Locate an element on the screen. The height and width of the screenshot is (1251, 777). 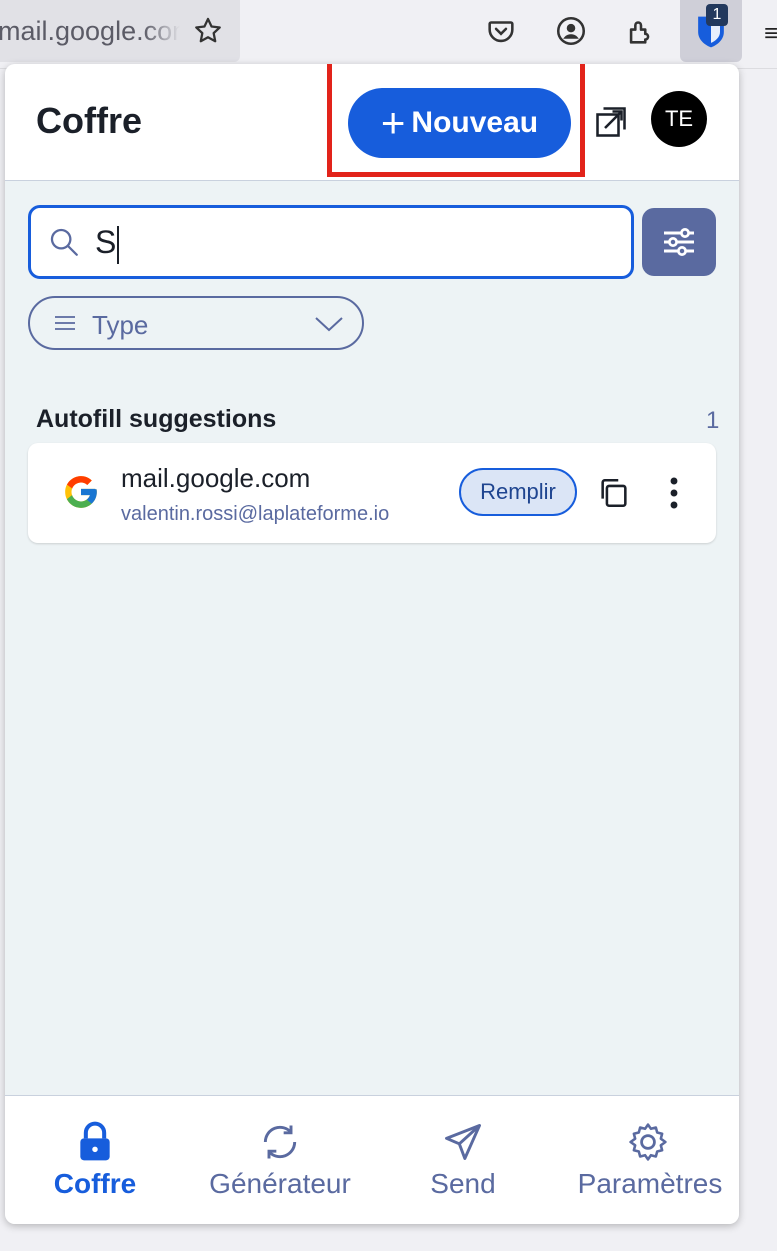
filter-button is located at coordinates (679, 242).